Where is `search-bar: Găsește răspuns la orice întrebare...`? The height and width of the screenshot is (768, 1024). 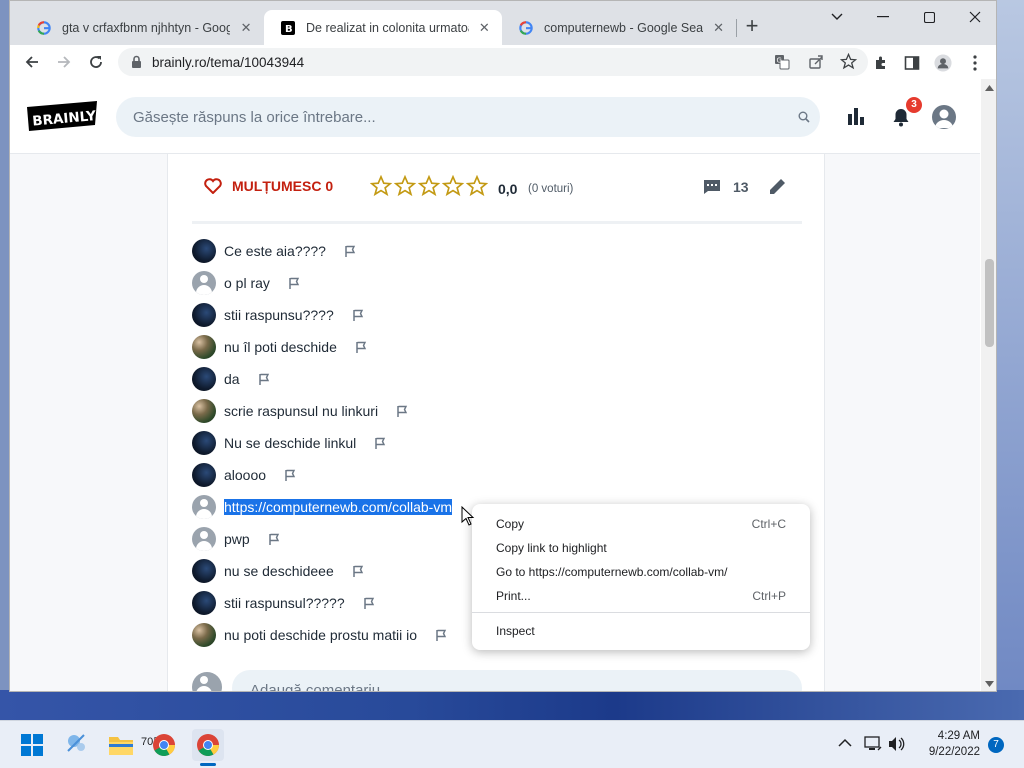 search-bar: Găsește răspuns la orice întrebare... is located at coordinates (468, 117).